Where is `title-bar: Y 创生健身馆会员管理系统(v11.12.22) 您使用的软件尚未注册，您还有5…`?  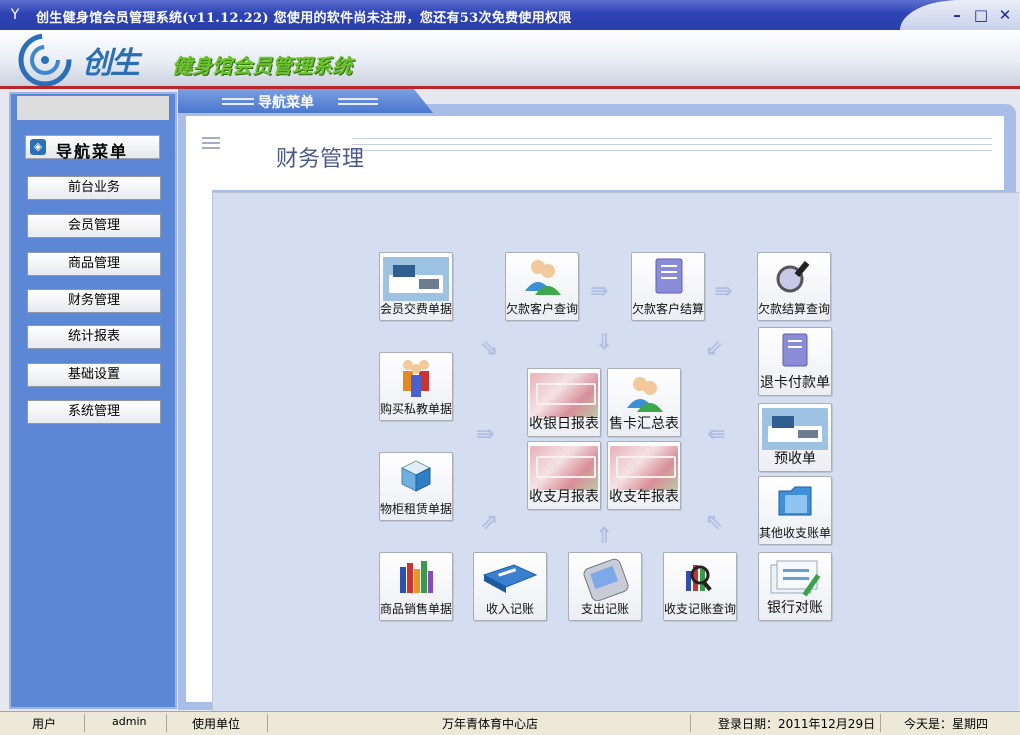 title-bar: Y 创生健身馆会员管理系统(v11.12.22) 您使用的软件尚未注册，您还有5… is located at coordinates (510, 15).